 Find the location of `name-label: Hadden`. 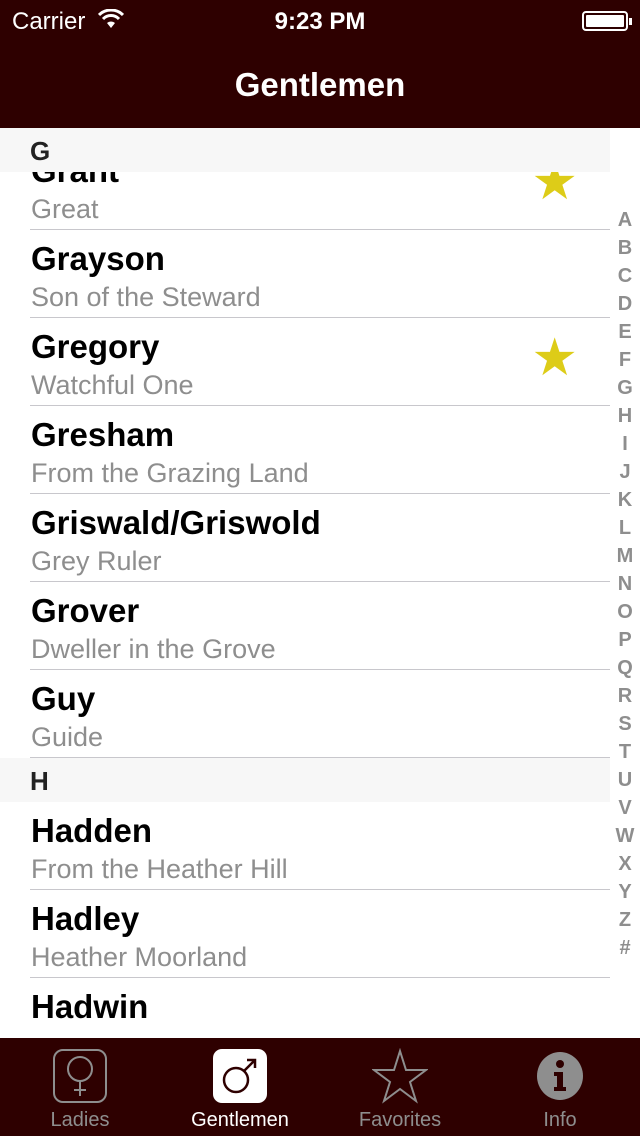

name-label: Hadden is located at coordinates (92, 830).